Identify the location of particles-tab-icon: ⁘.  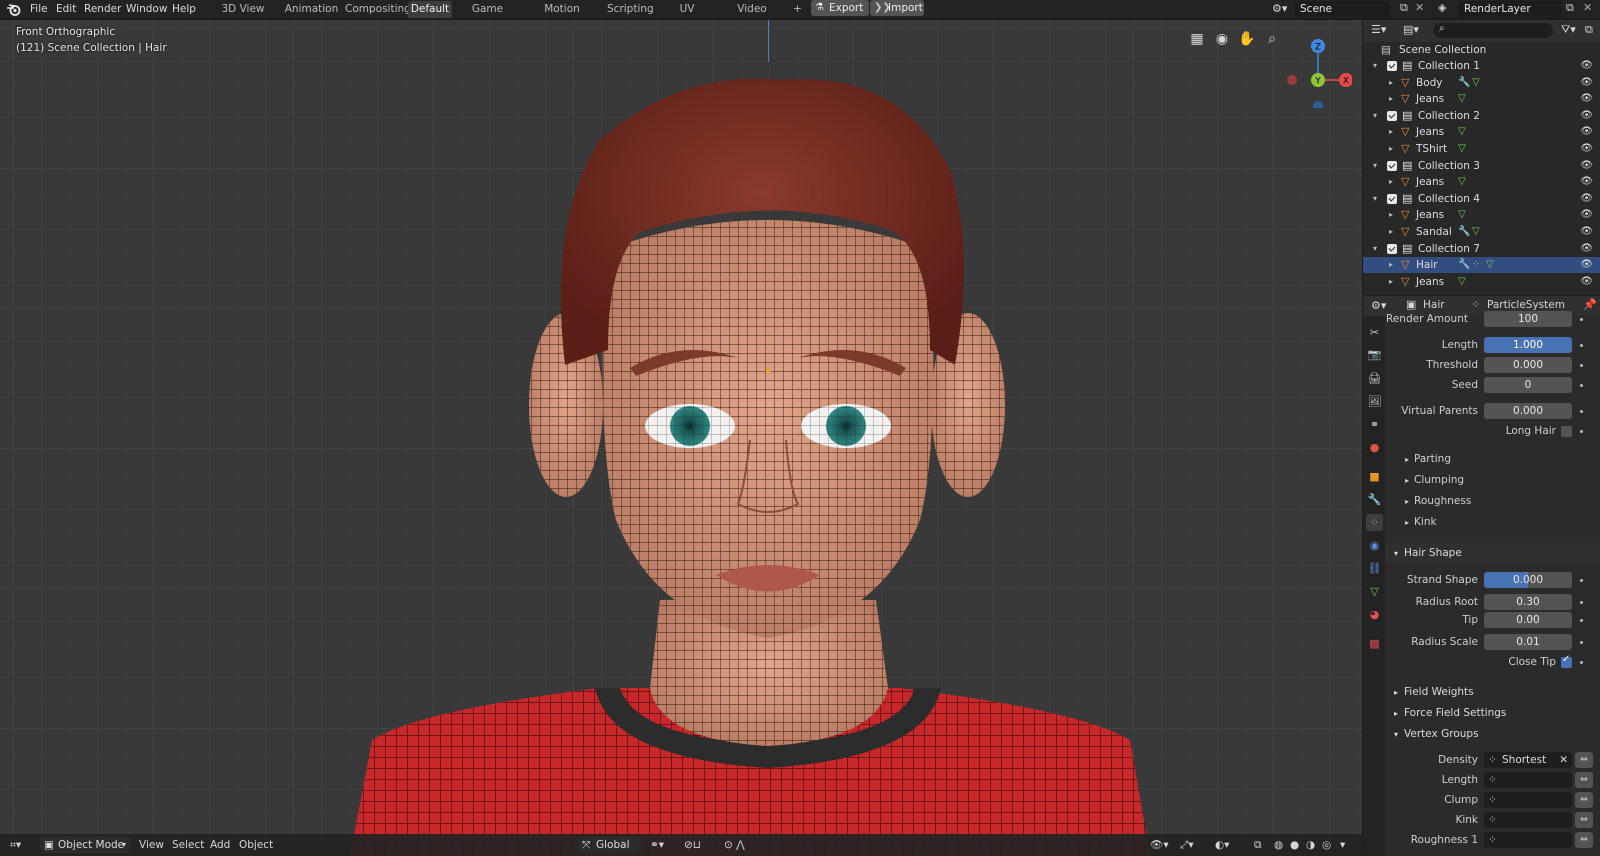
(1374, 522).